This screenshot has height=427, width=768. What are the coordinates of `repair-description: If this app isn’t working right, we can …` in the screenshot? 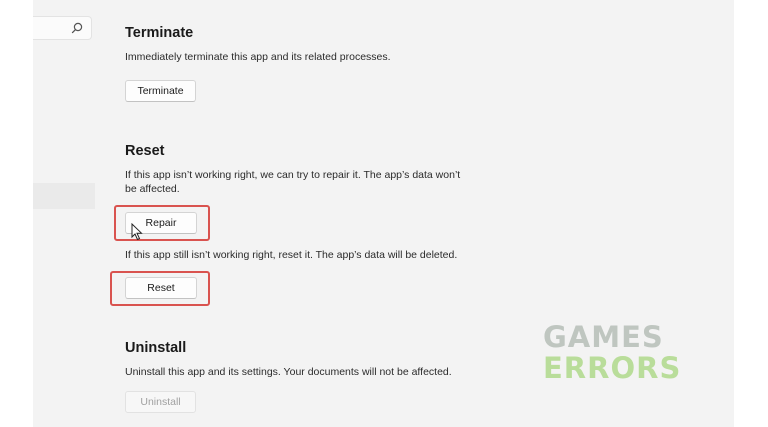 It's located at (293, 182).